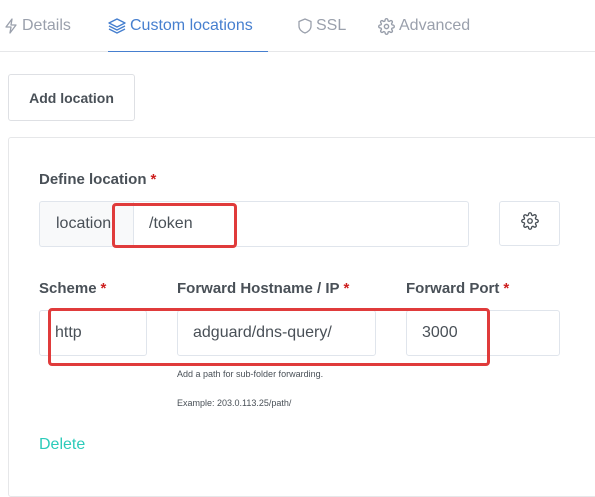 This screenshot has height=497, width=595. I want to click on location-settings-button, so click(529, 223).